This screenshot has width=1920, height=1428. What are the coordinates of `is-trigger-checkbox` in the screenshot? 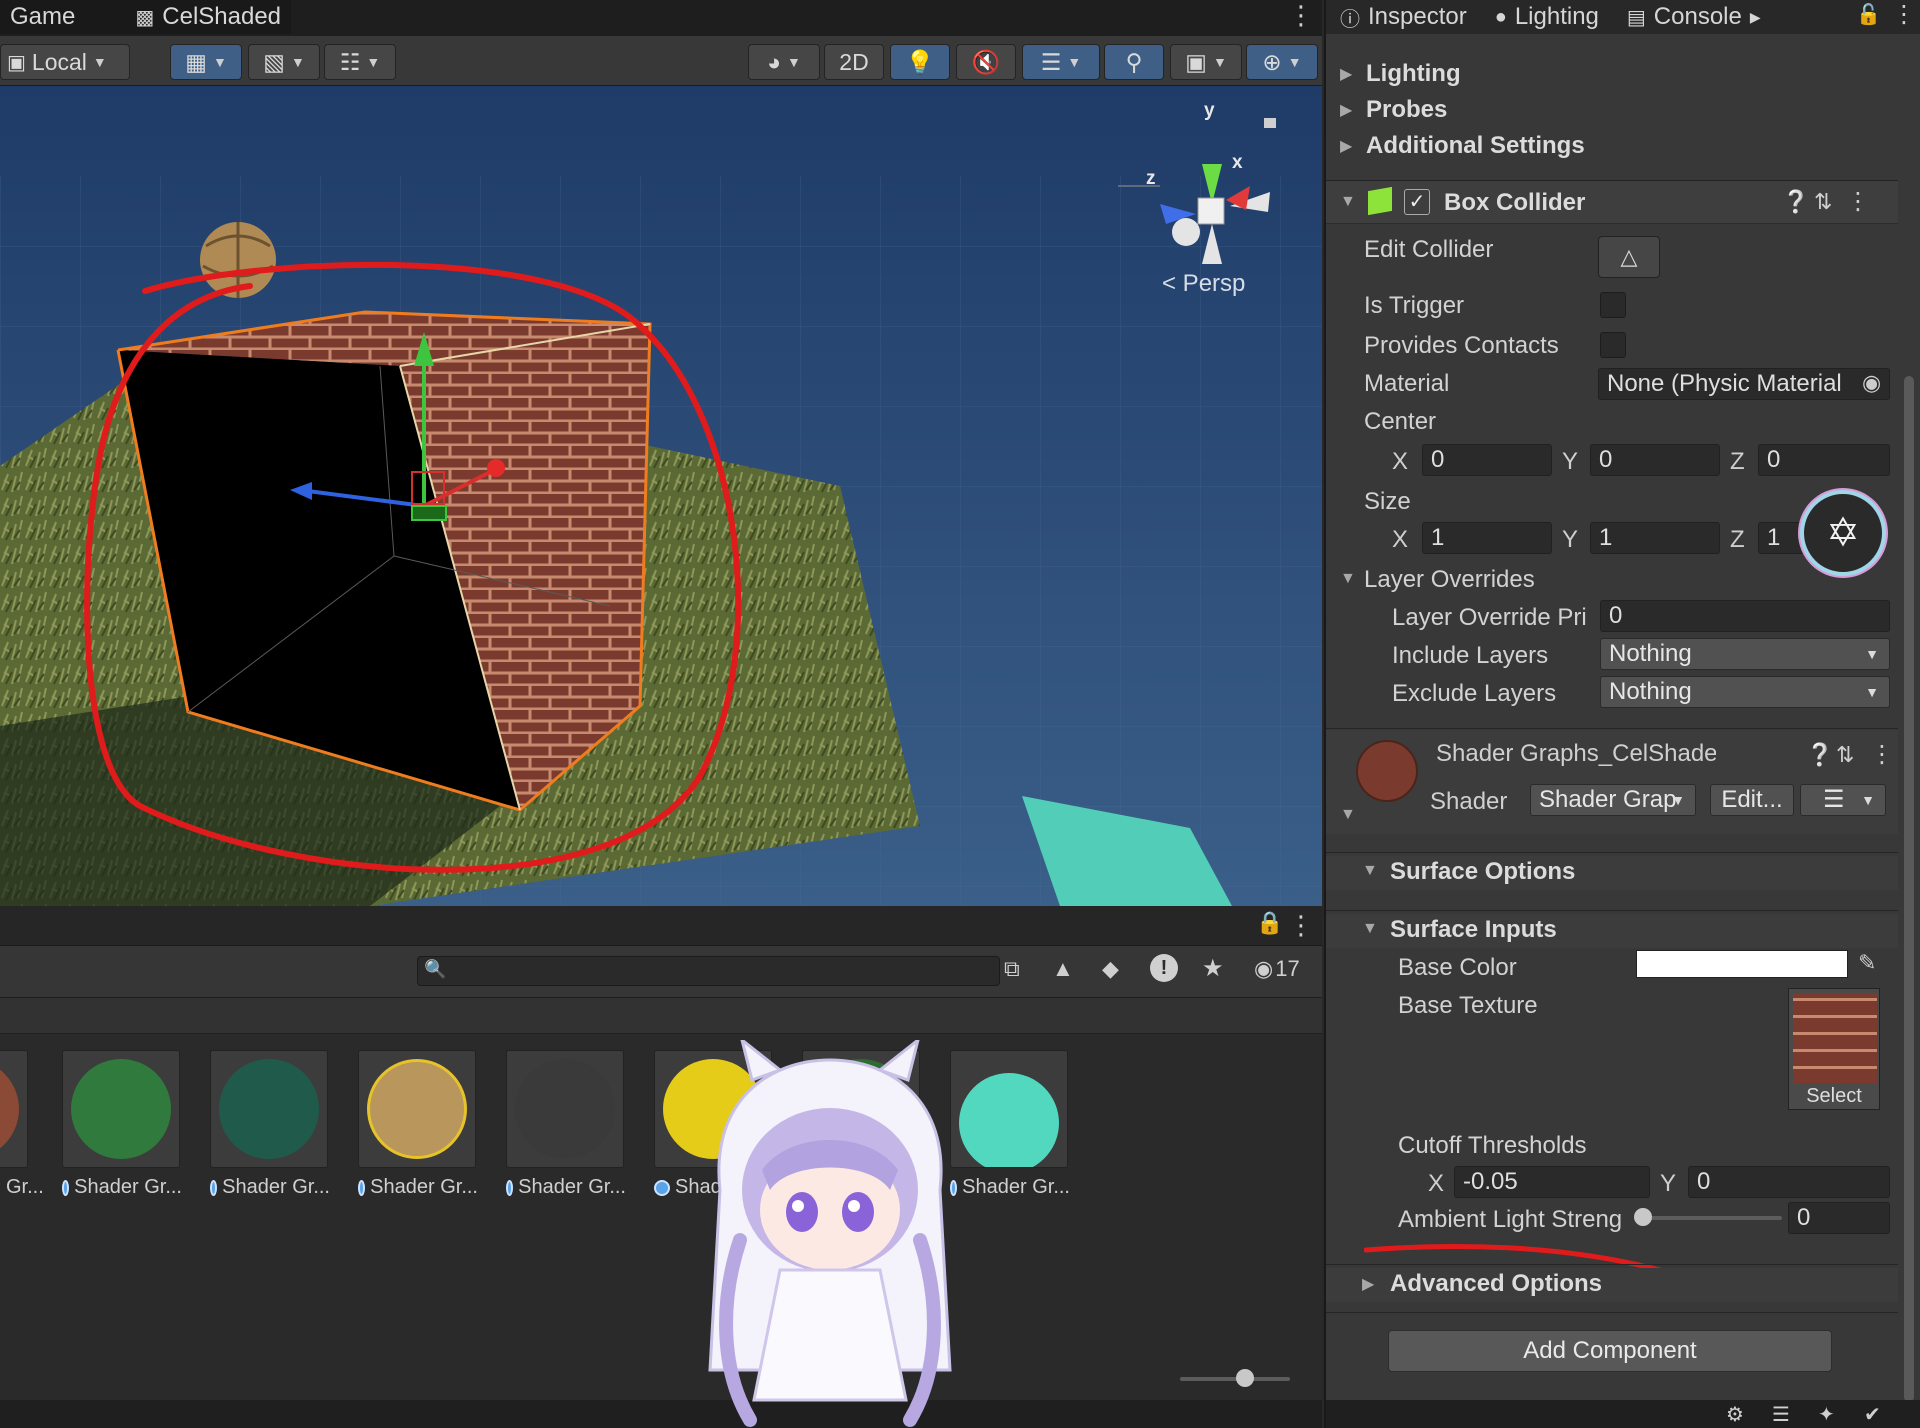 It's located at (1613, 305).